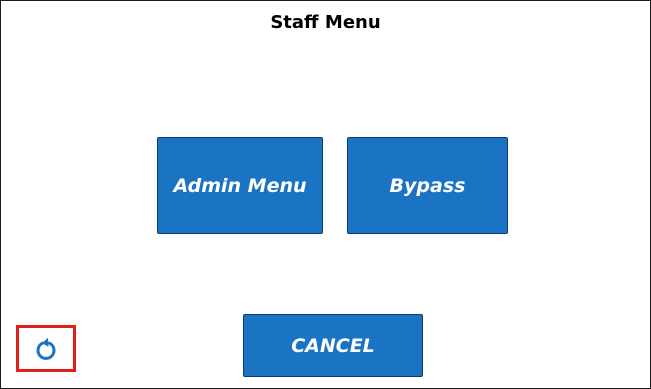  What do you see at coordinates (333, 345) in the screenshot?
I see `cancel-button: CANCEL` at bounding box center [333, 345].